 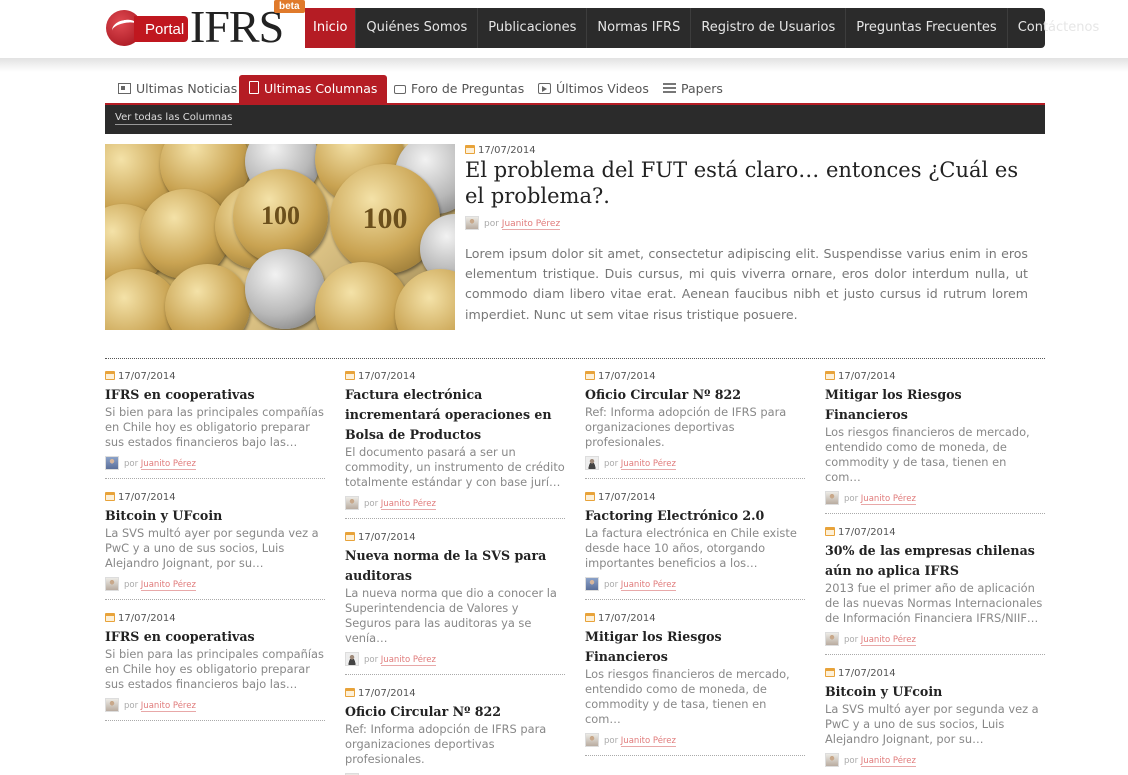 I want to click on tab-papers: Papers, so click(x=693, y=89).